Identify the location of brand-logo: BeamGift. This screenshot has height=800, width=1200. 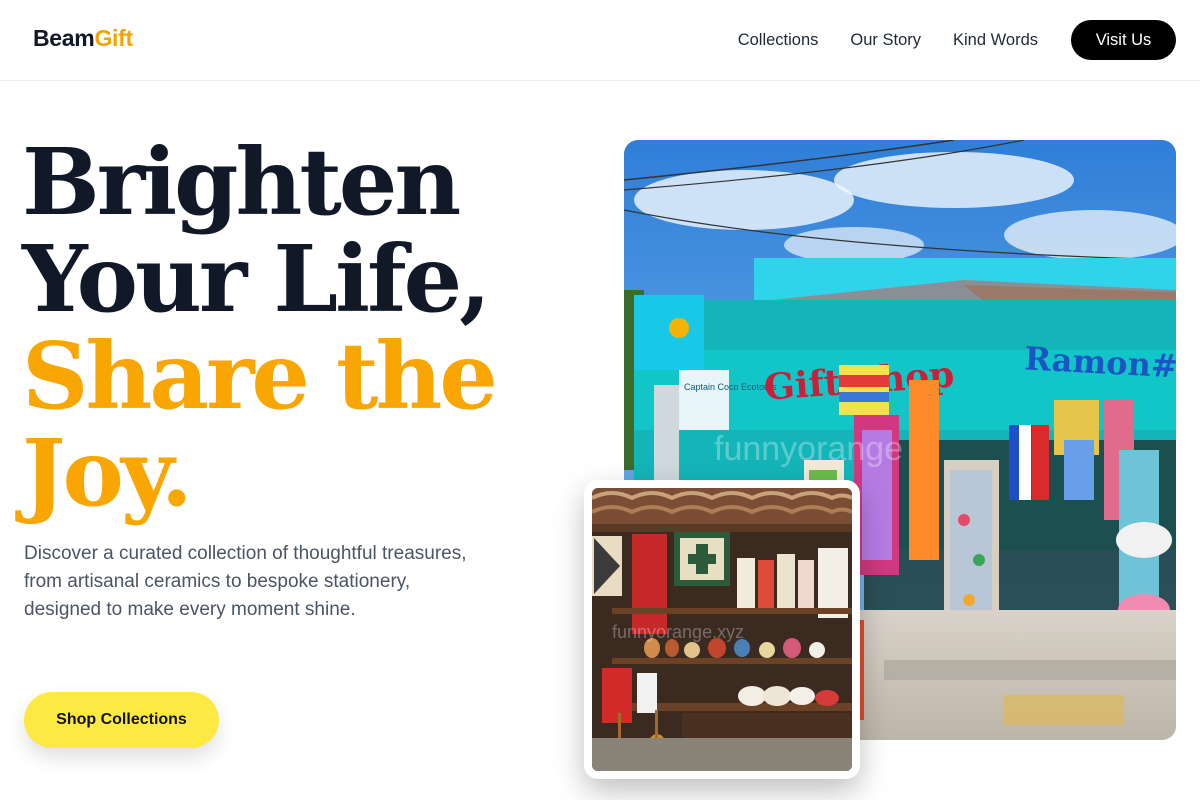
(83, 38).